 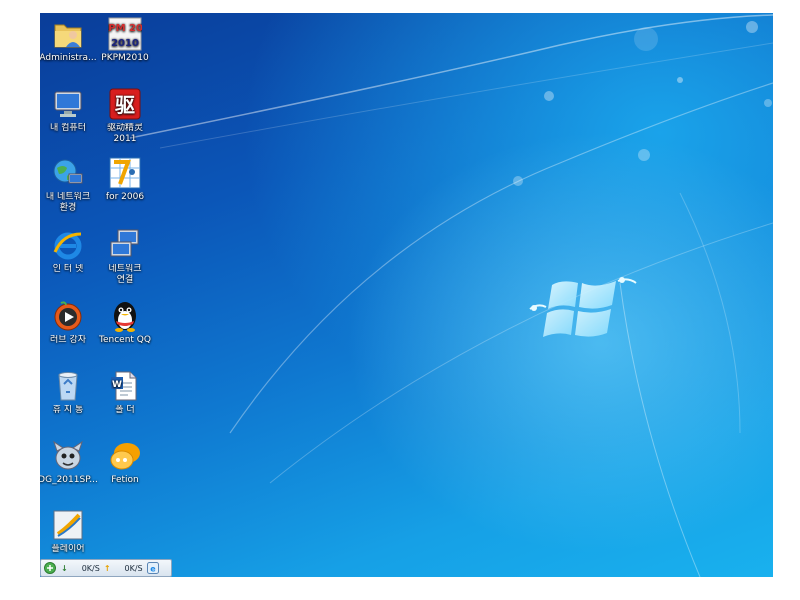 I want to click on svg-text: 2010, so click(x=125, y=43).